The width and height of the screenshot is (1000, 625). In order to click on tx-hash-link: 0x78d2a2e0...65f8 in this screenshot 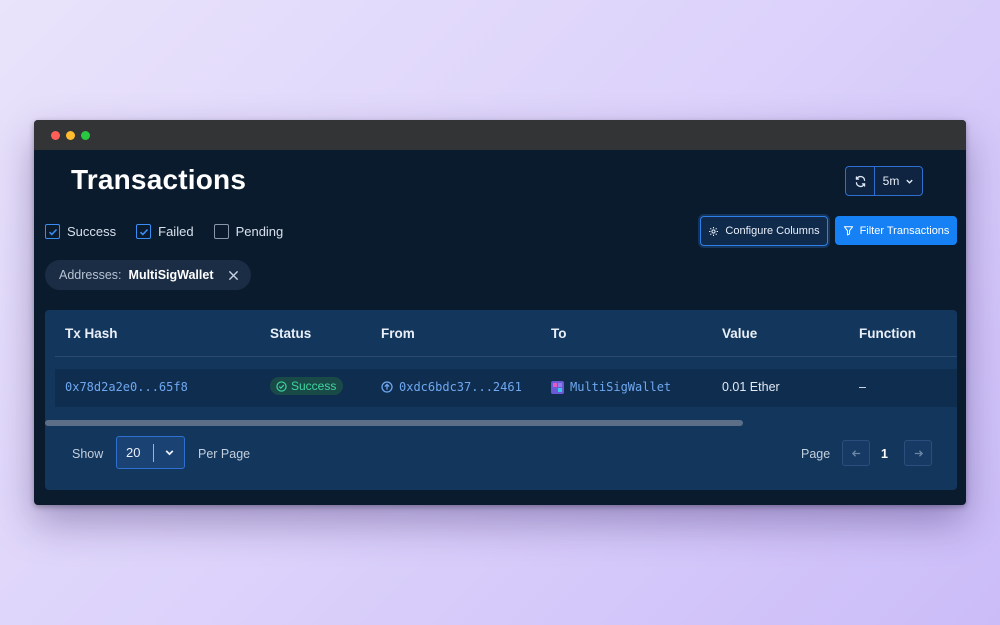, I will do `click(126, 387)`.